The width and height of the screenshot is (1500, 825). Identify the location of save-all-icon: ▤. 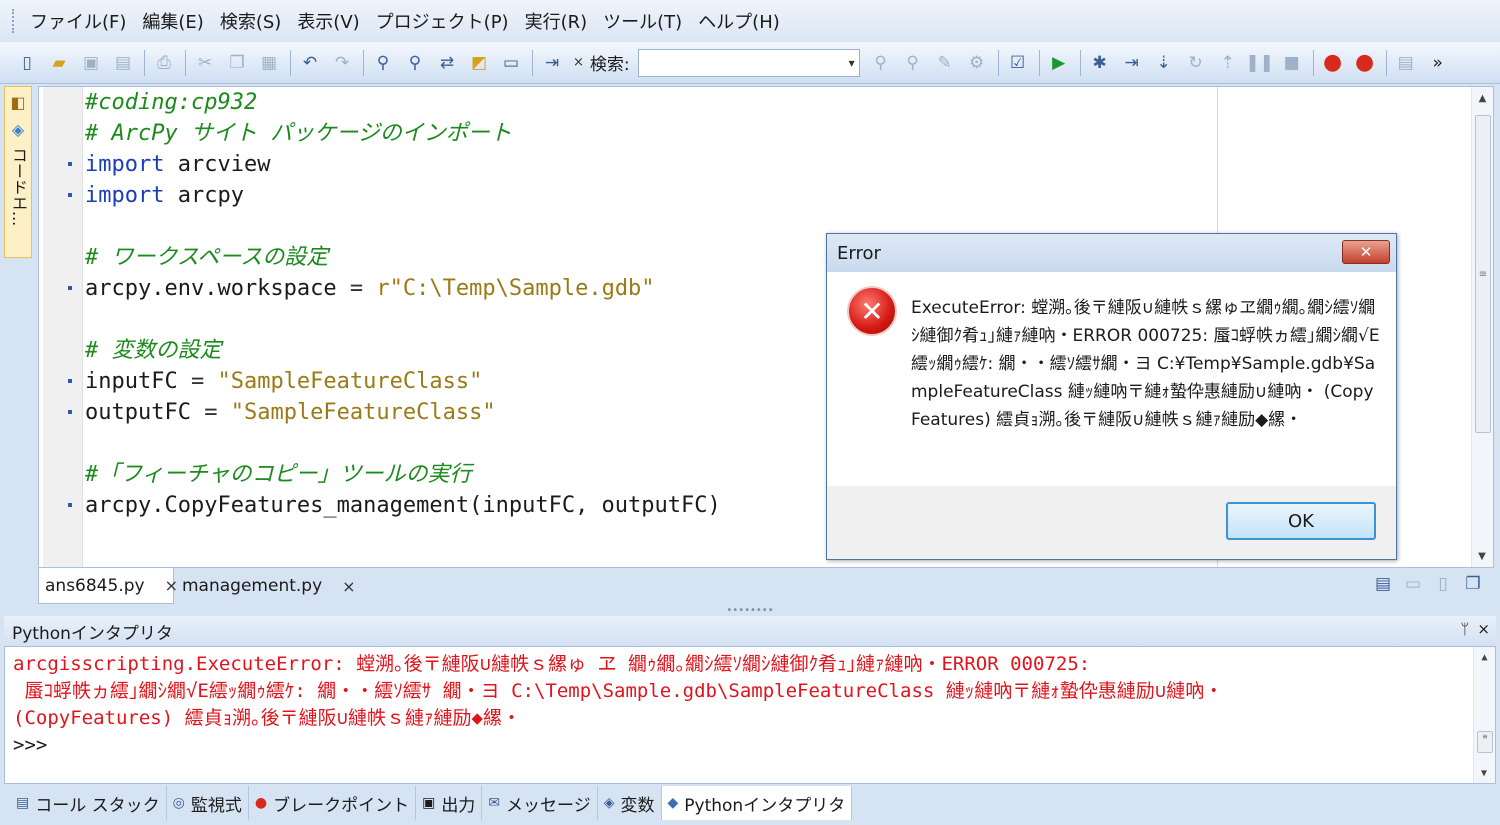
(123, 63).